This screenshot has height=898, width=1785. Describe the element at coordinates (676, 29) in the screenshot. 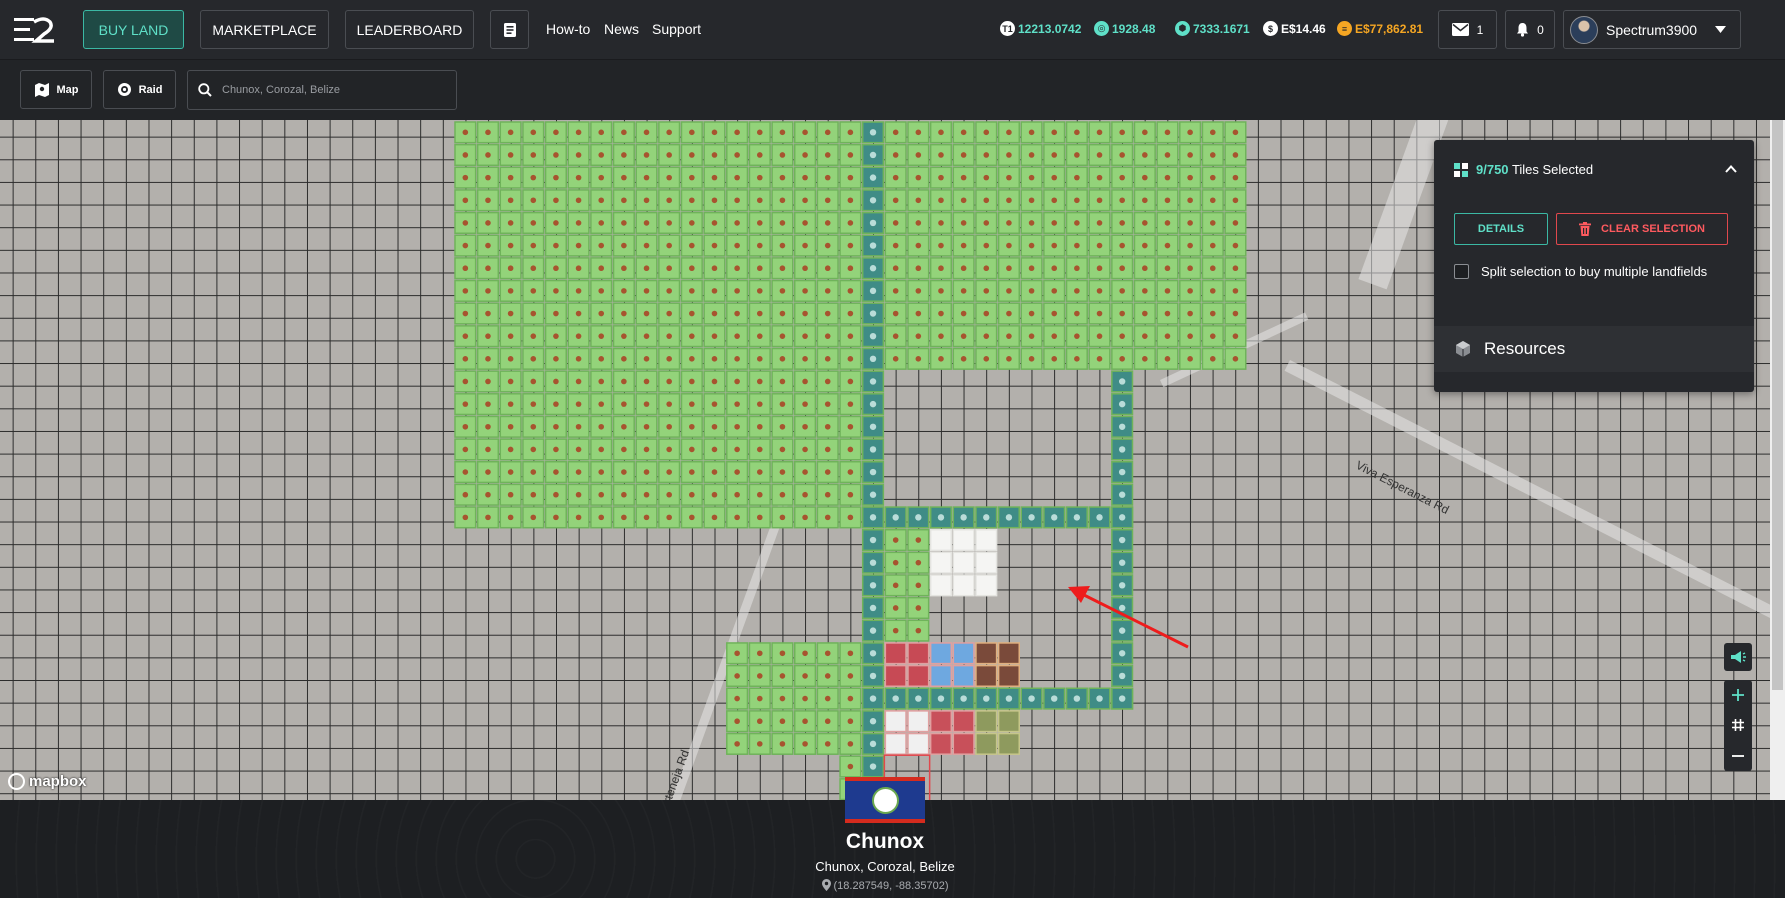

I see `support-link: Support` at that location.